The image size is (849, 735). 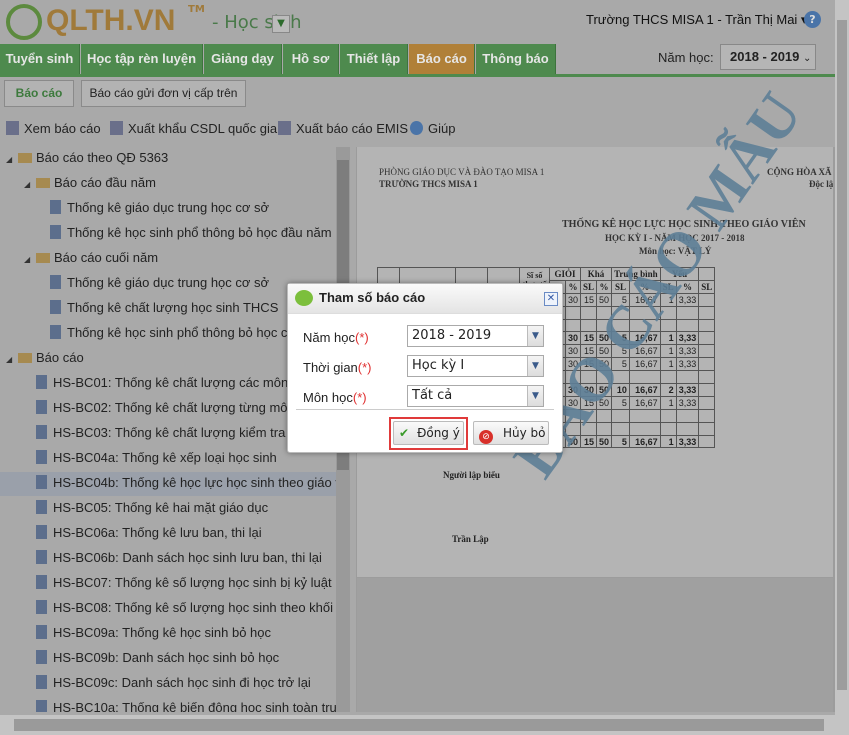 I want to click on tree-item: Thống kê chất lượng học sinh THCS, so click(x=139, y=309).